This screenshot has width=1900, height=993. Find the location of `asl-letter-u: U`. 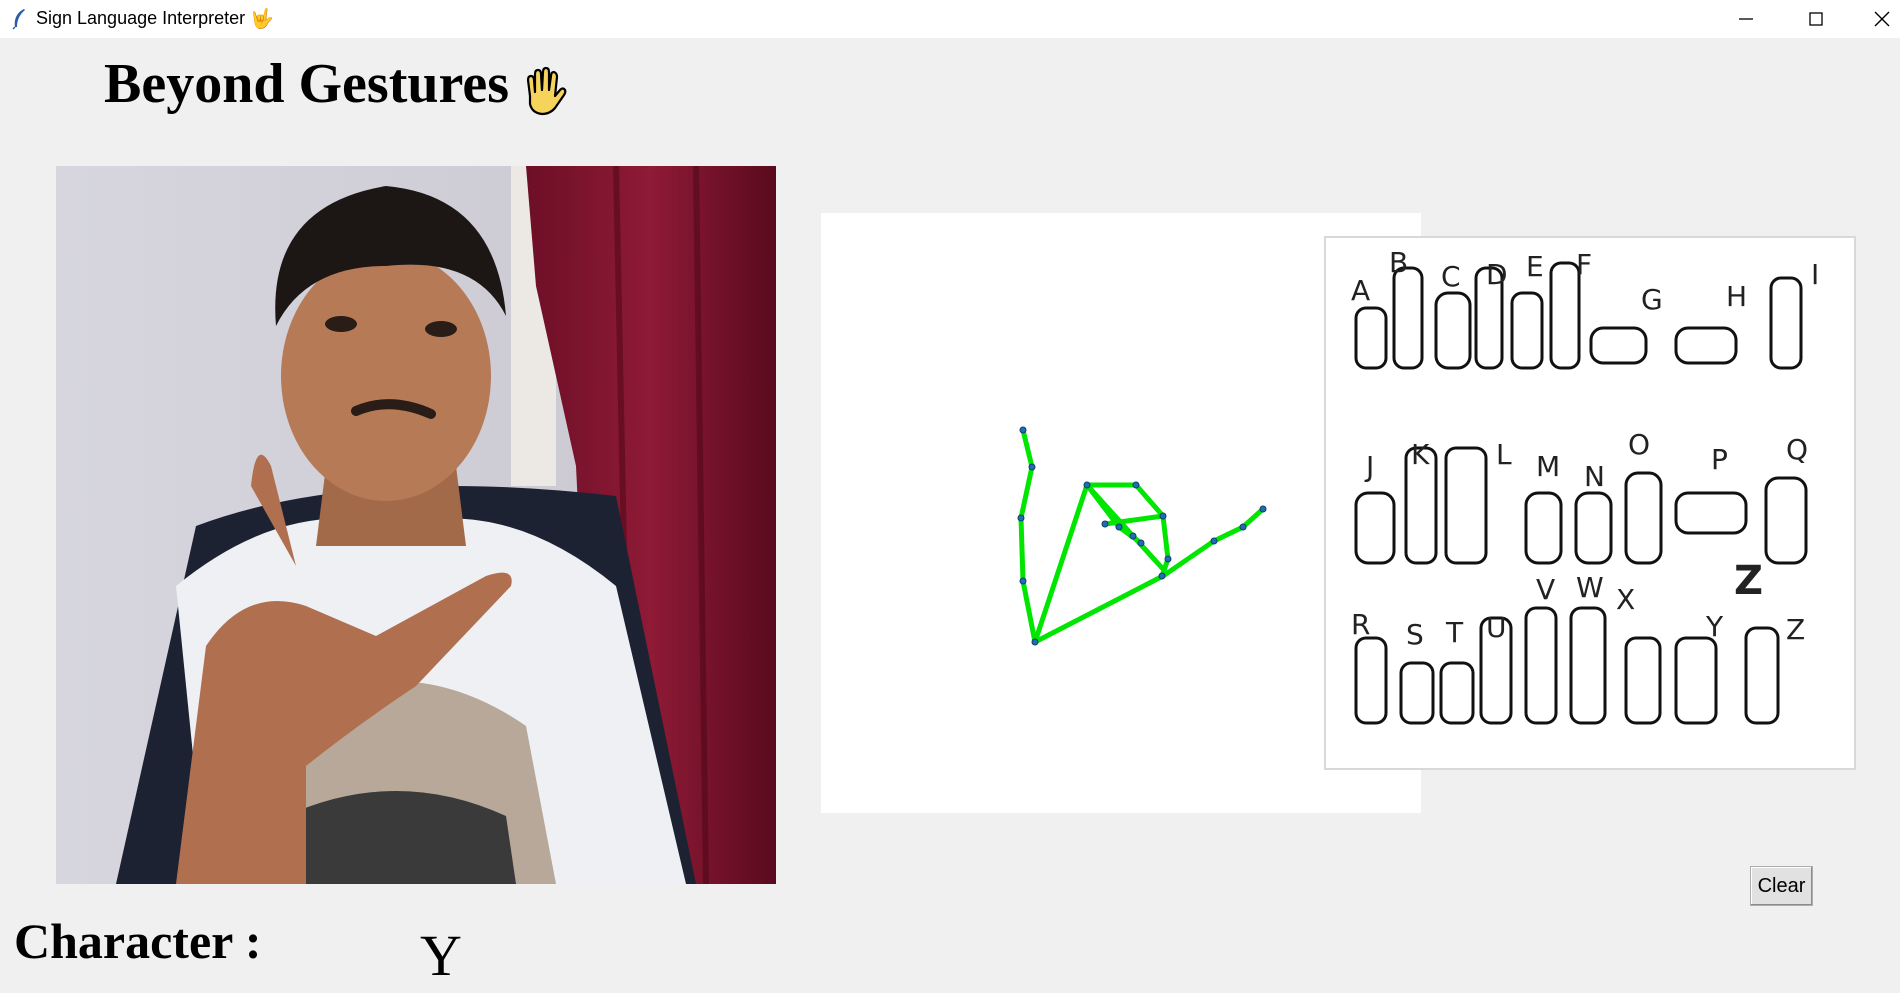

asl-letter-u: U is located at coordinates (1496, 627).